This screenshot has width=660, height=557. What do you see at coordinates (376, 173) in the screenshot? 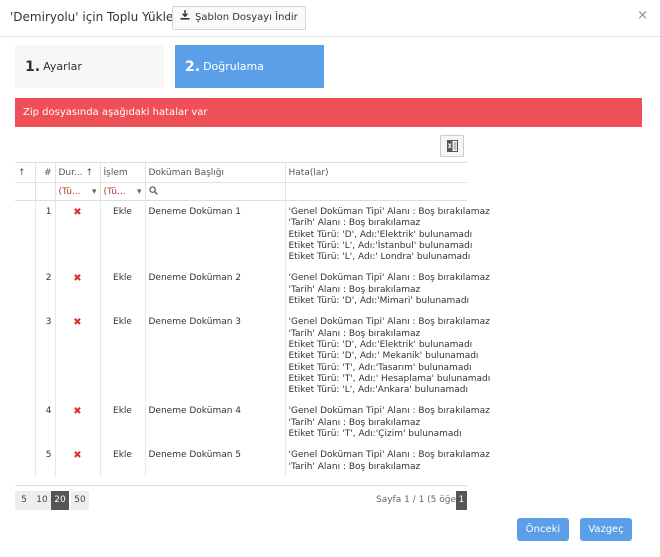
I see `errors-column-header: Hata(lar)` at bounding box center [376, 173].